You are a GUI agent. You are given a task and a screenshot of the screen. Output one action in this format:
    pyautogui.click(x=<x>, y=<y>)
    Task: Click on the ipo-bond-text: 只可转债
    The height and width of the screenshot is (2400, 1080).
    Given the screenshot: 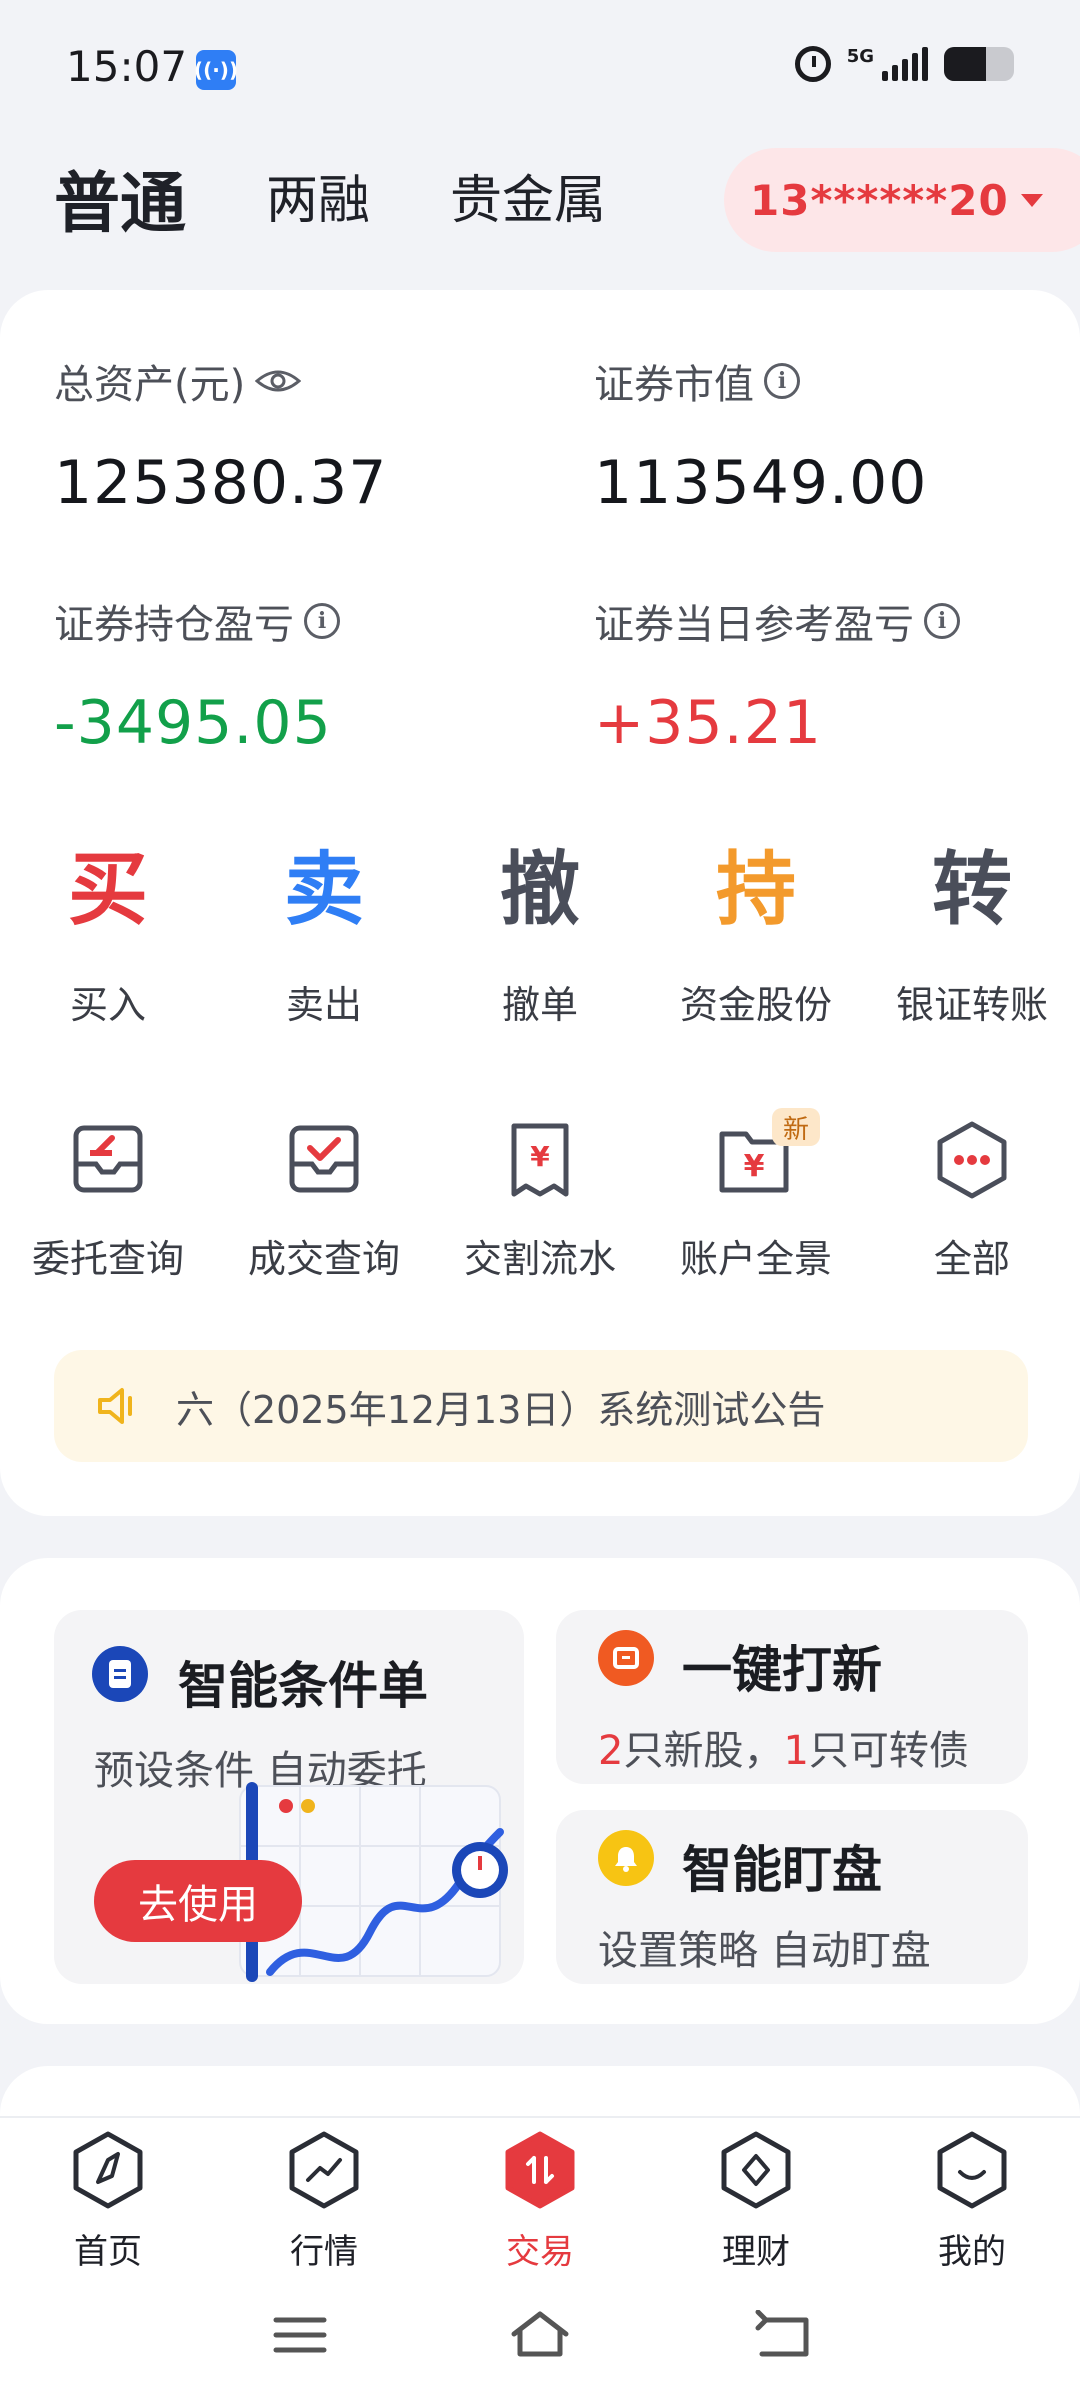 What is the action you would take?
    pyautogui.click(x=888, y=1751)
    